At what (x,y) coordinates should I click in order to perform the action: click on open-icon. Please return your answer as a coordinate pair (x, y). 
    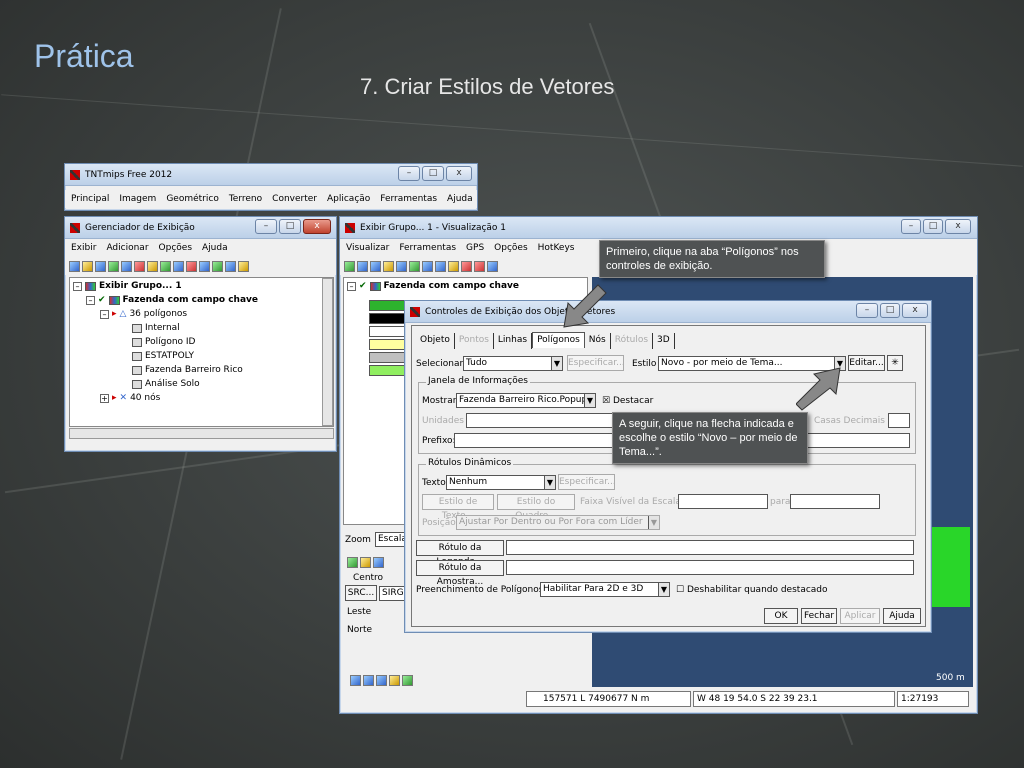
    Looking at the image, I should click on (87, 266).